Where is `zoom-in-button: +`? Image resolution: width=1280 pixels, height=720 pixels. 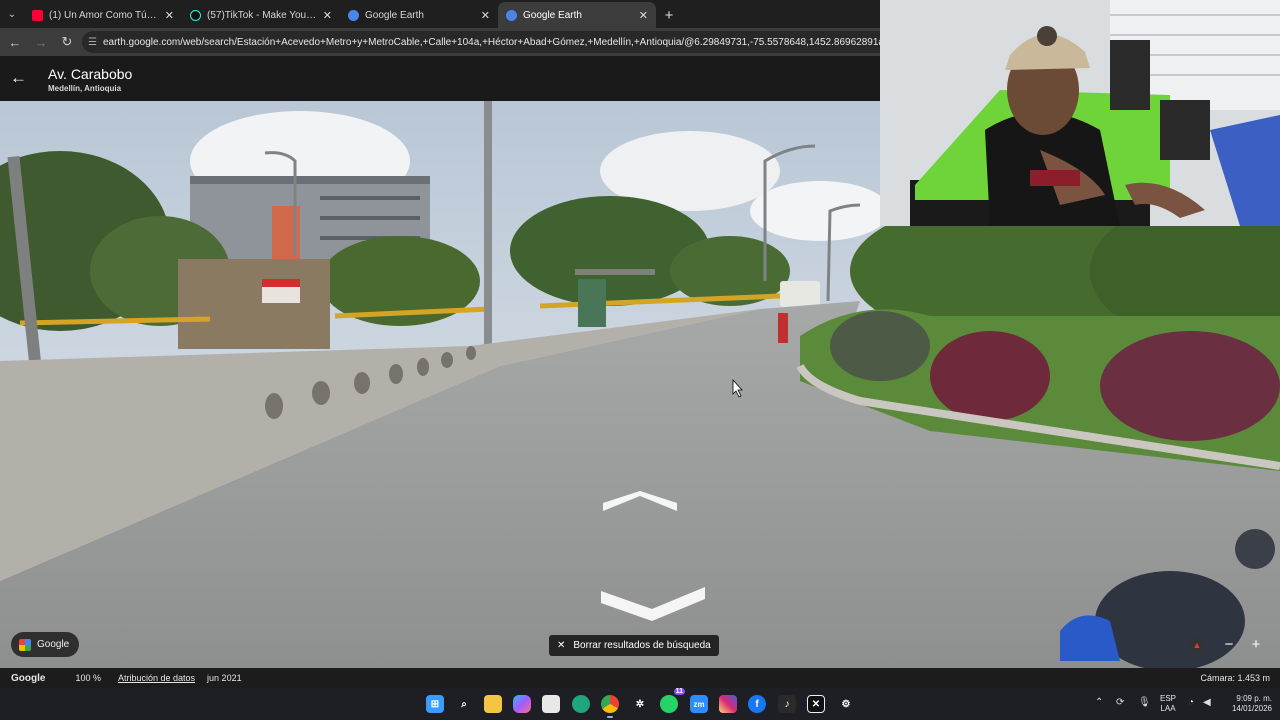
zoom-in-button: + is located at coordinates (1256, 645).